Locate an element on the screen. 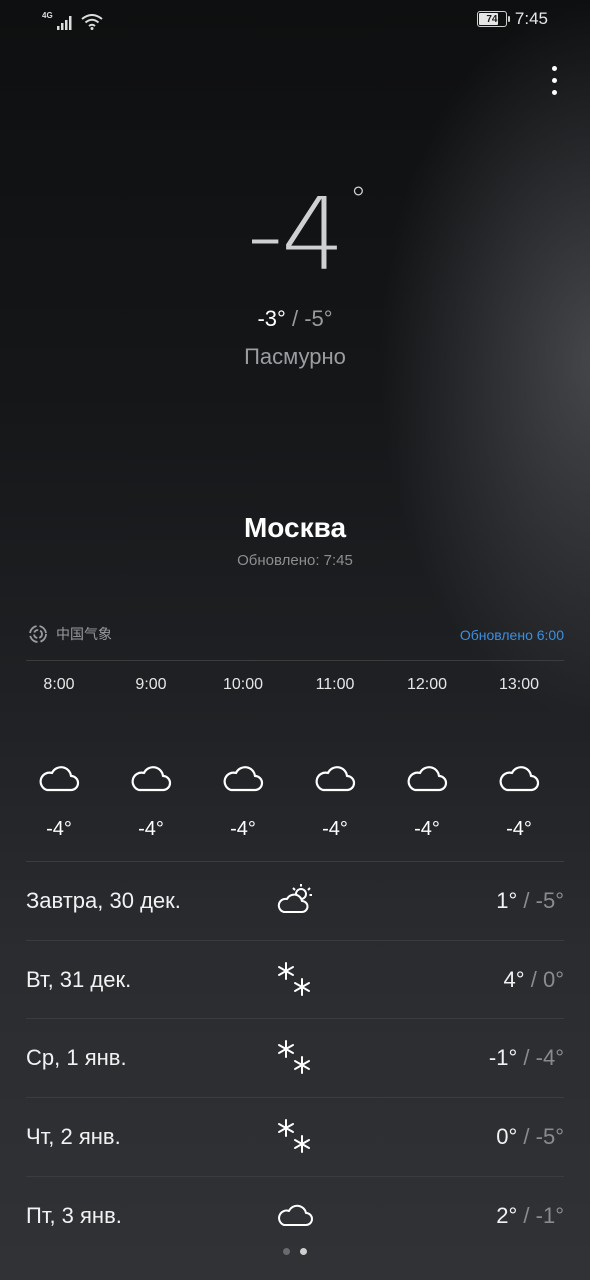 The image size is (590, 1280). battery-percent: 74 is located at coordinates (492, 19).